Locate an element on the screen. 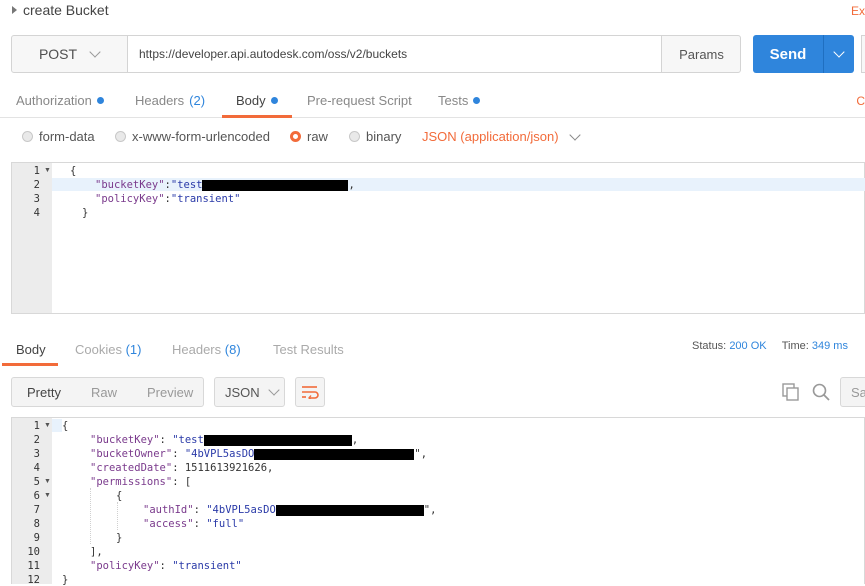 The width and height of the screenshot is (865, 586). json-value: "transient" is located at coordinates (207, 566).